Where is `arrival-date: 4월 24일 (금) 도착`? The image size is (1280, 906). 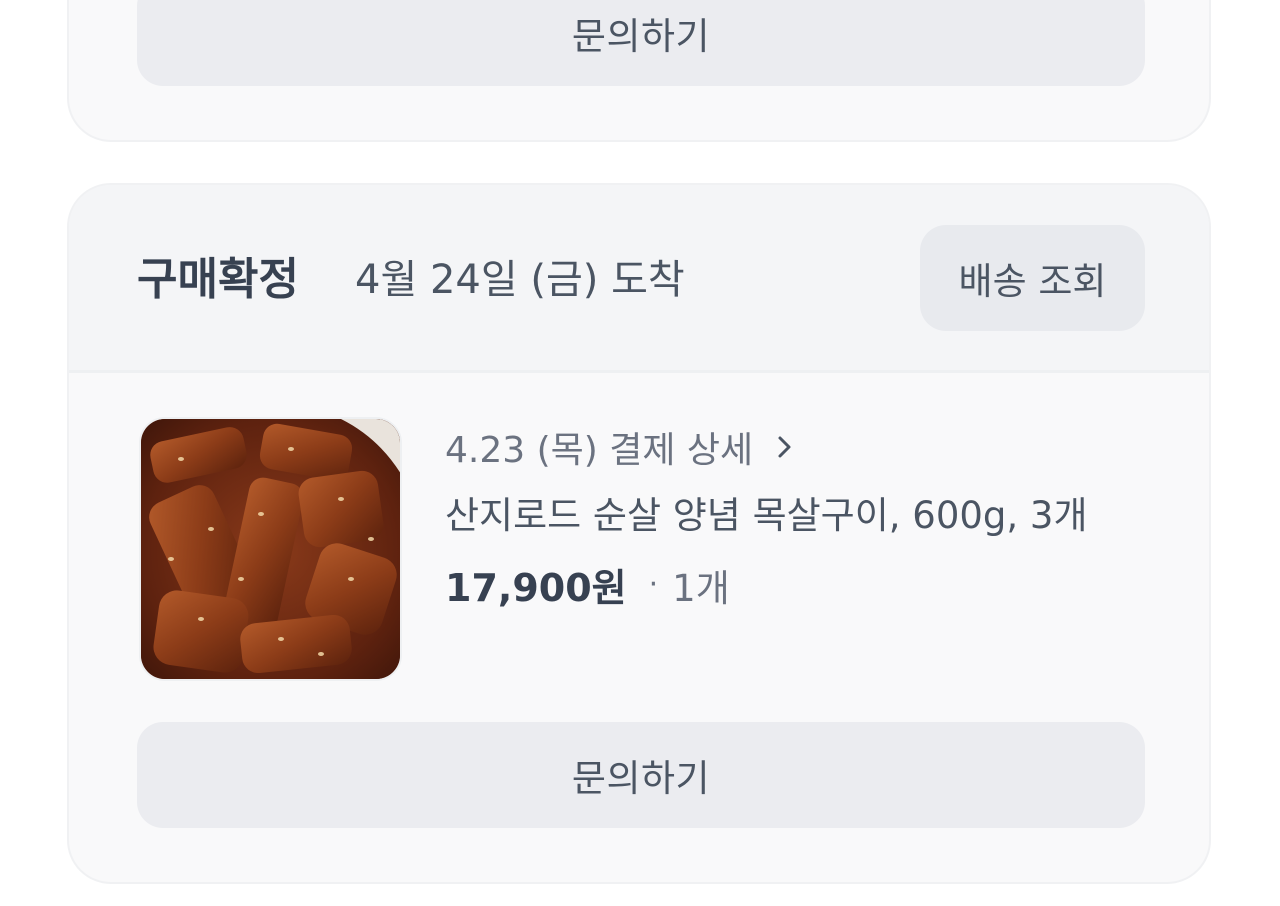 arrival-date: 4월 24일 (금) 도착 is located at coordinates (520, 280).